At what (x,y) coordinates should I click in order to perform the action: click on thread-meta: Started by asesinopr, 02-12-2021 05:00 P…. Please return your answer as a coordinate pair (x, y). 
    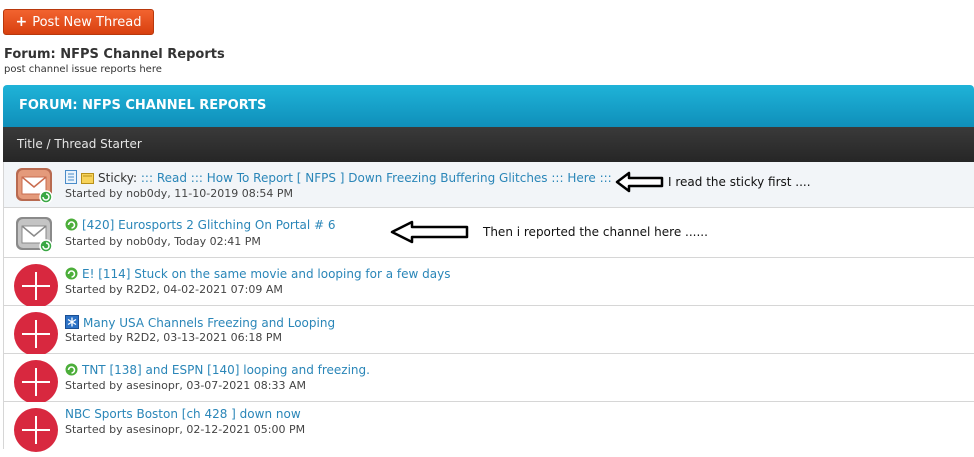
    Looking at the image, I should click on (185, 429).